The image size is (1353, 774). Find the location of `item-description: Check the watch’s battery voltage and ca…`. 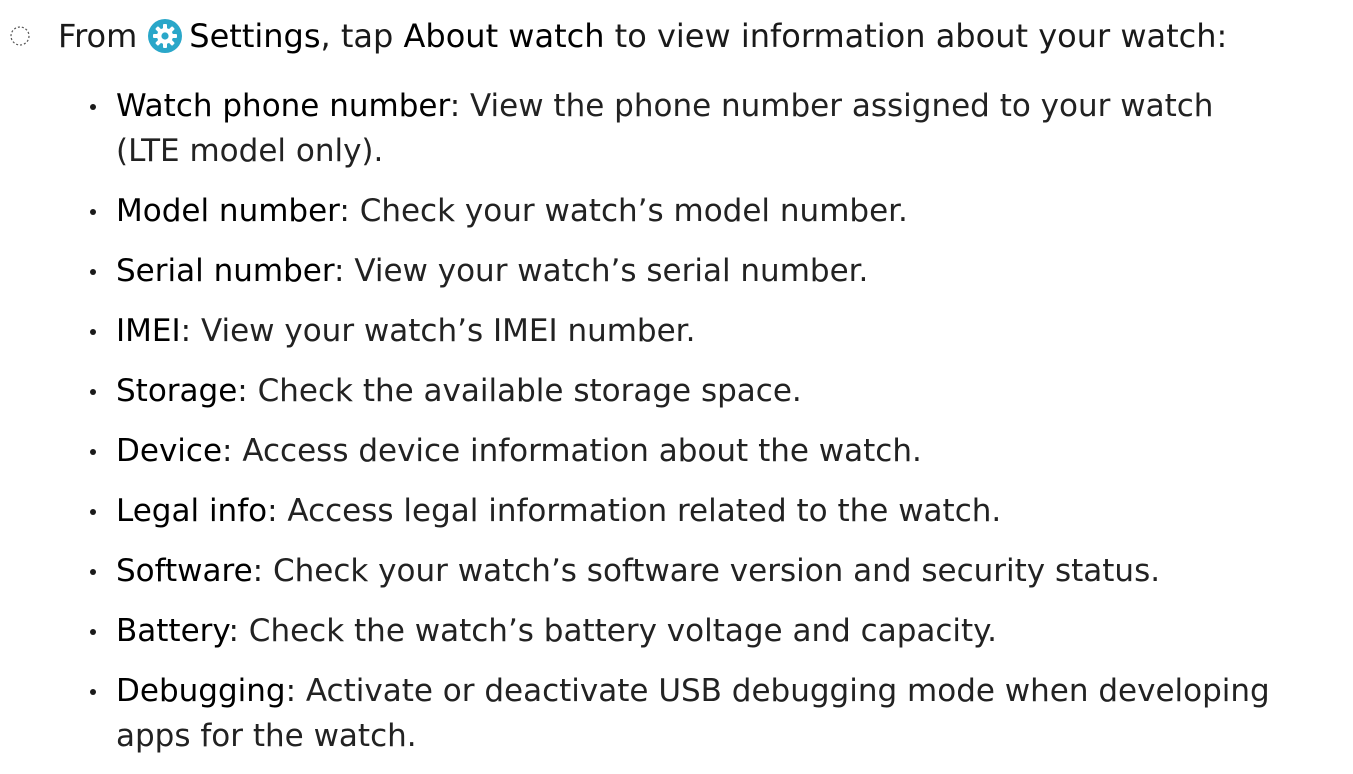

item-description: Check the watch’s battery voltage and ca… is located at coordinates (622, 631).